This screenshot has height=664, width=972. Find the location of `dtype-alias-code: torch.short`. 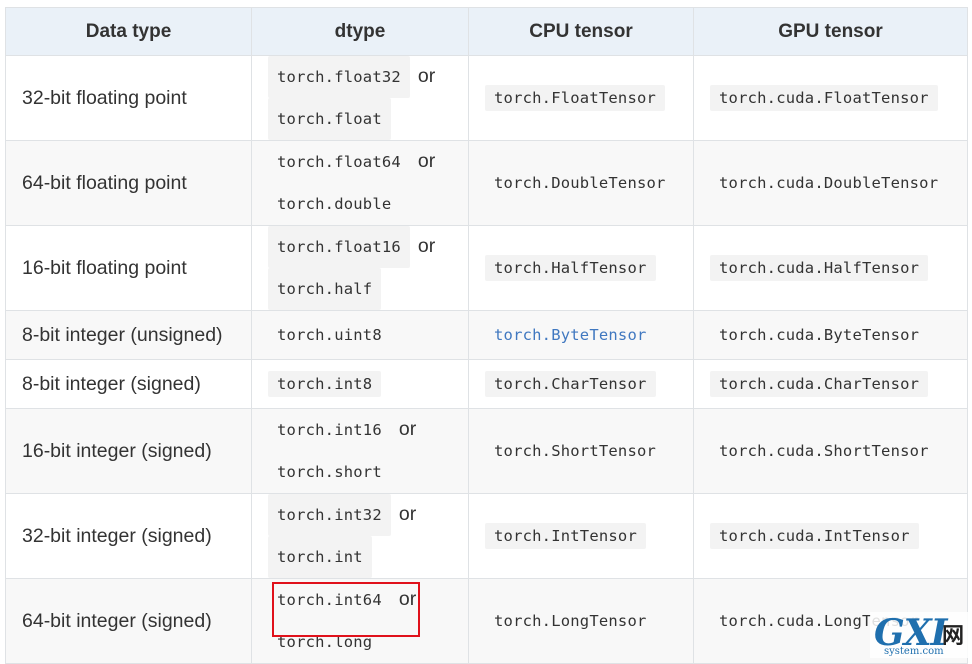

dtype-alias-code: torch.short is located at coordinates (329, 472).